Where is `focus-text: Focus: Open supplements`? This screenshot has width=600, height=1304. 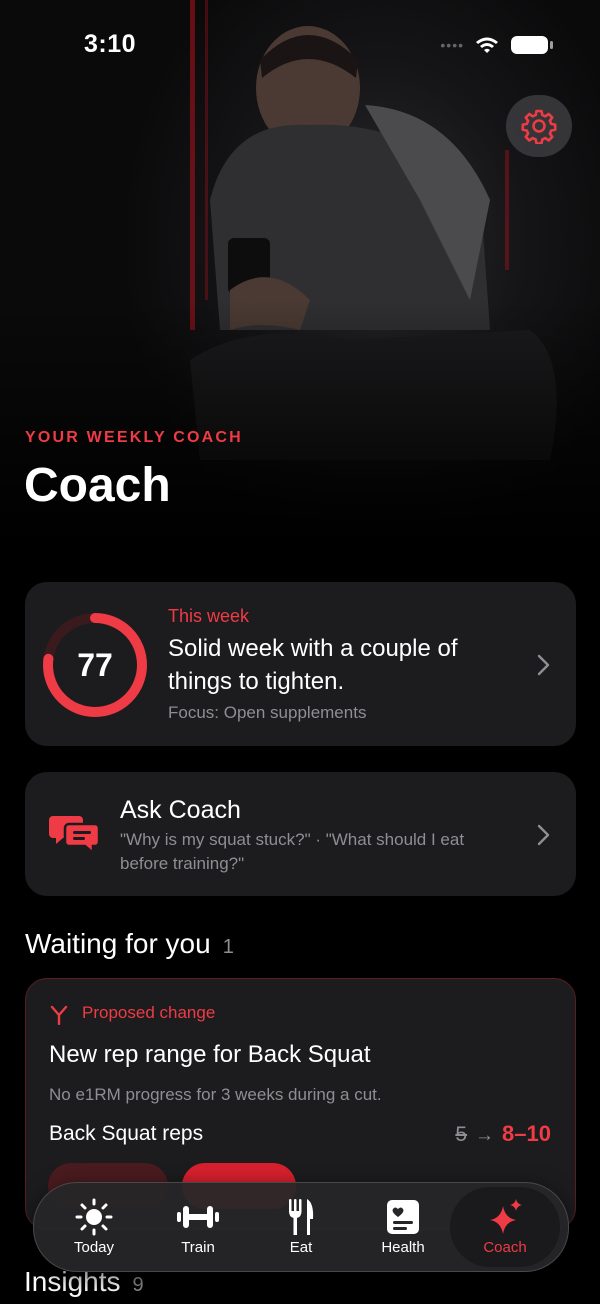
focus-text: Focus: Open supplements is located at coordinates (267, 712).